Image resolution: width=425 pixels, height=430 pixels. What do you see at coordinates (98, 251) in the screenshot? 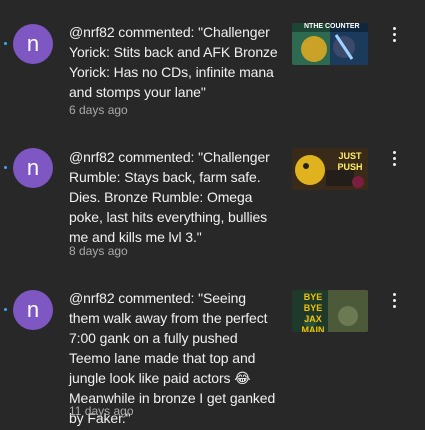
I see `notification-time: 8 days ago` at bounding box center [98, 251].